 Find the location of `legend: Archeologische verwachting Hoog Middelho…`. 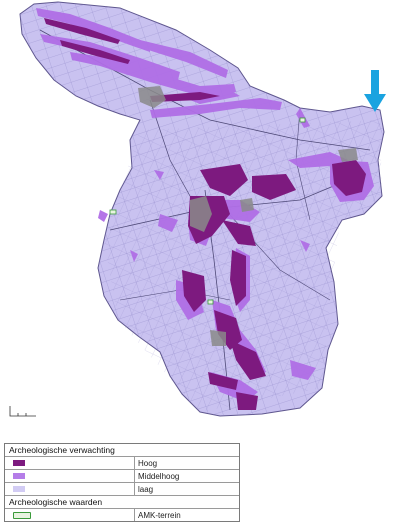

legend: Archeologische verwachting Hoog Middelho… is located at coordinates (122, 482).